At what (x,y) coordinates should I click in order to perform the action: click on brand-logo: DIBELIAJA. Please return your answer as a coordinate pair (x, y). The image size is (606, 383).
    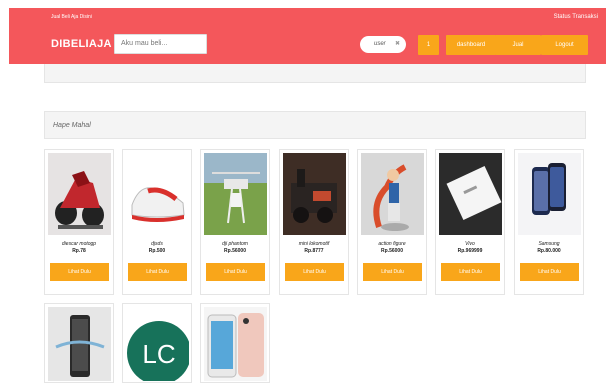
    Looking at the image, I should click on (81, 44).